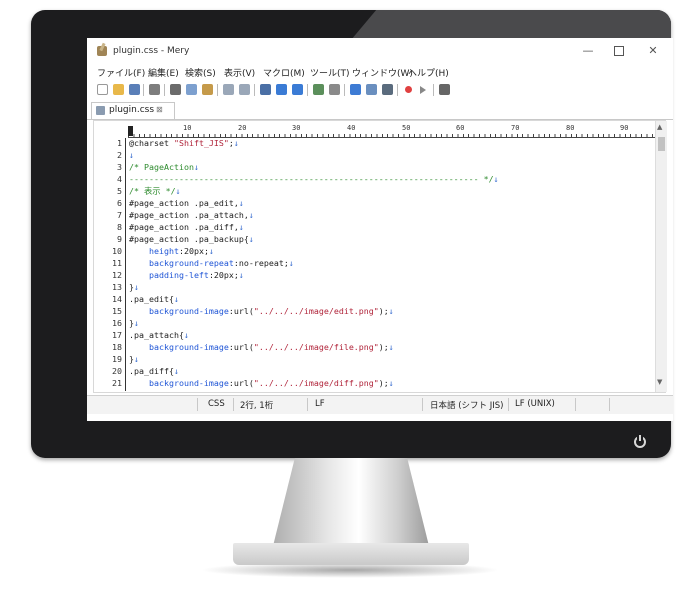 This screenshot has width=700, height=595. Describe the element at coordinates (661, 256) in the screenshot. I see `vertical-scrollbar: ▲ ▼` at that location.